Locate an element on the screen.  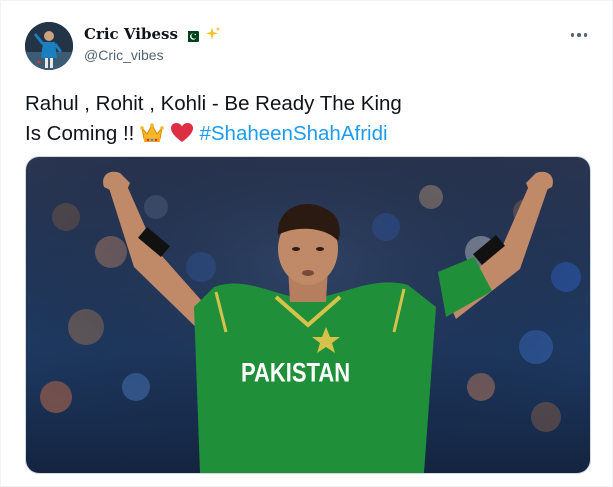
author-name-row: Cric Vibess is located at coordinates (152, 34).